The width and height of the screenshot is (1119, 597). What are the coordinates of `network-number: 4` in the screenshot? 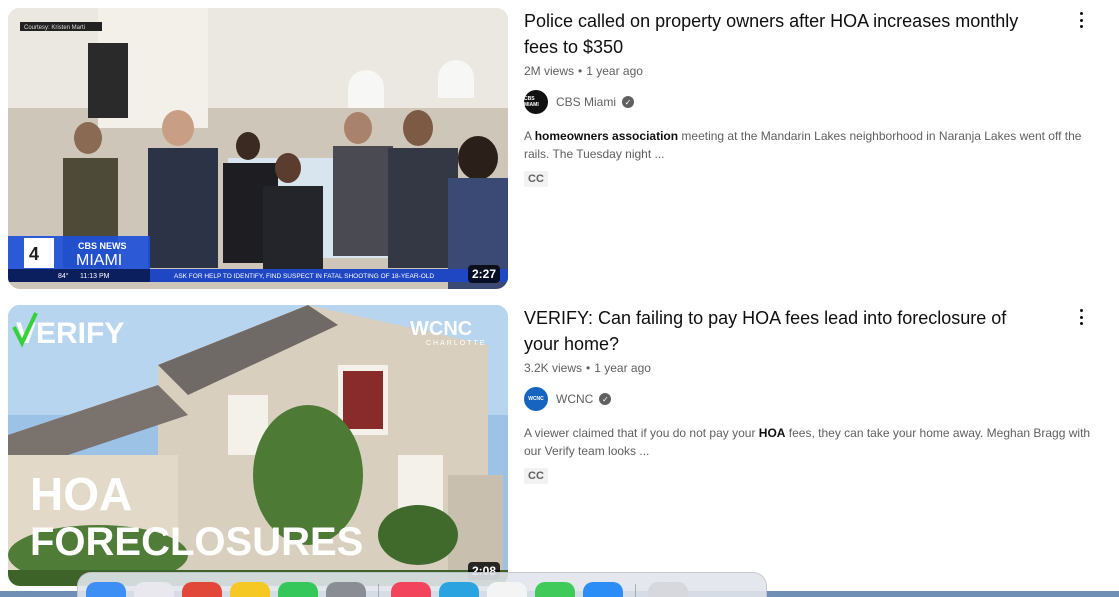 It's located at (34, 254).